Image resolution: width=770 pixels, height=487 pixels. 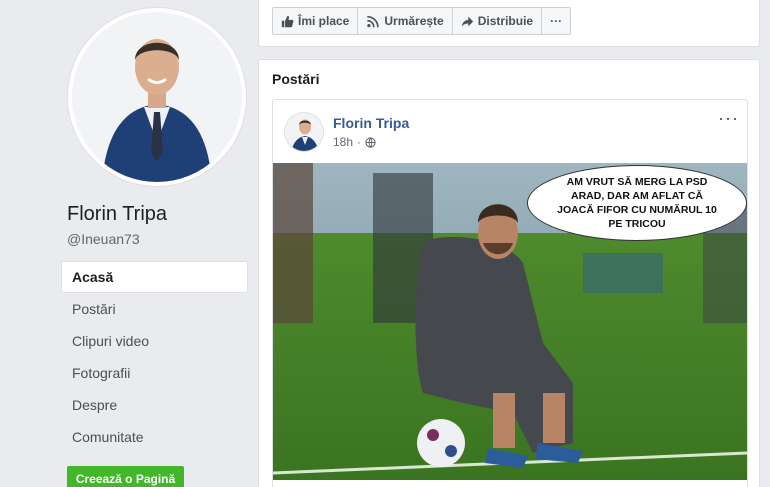 I want to click on post-options-button: ···, so click(x=728, y=118).